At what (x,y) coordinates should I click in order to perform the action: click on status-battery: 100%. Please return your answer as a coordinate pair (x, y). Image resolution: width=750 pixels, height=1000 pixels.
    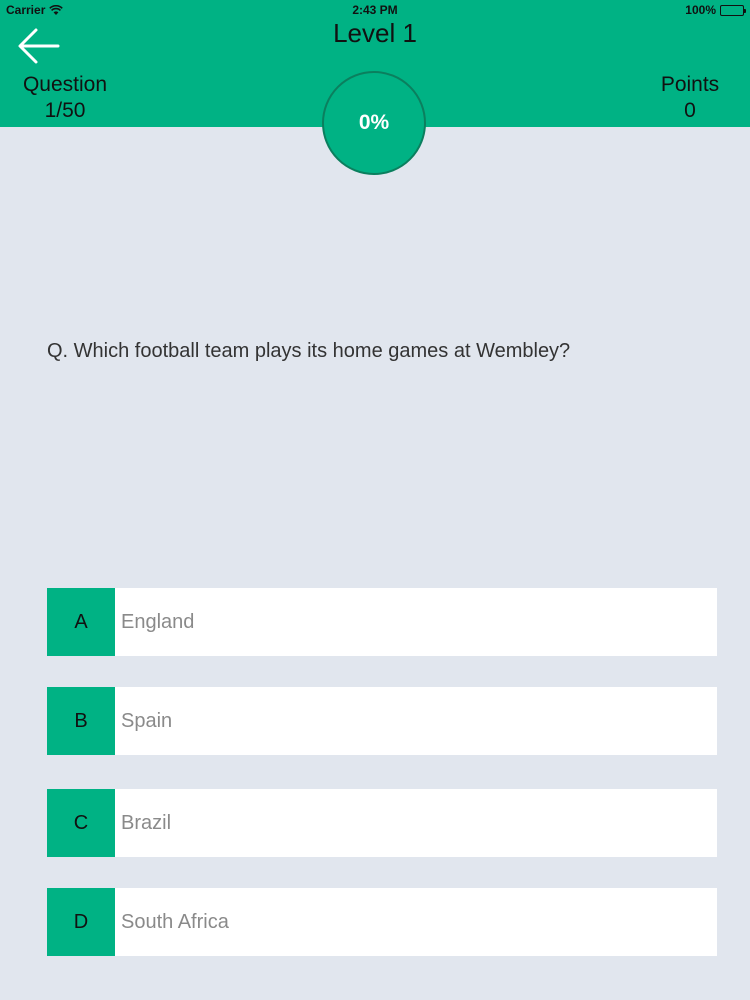
    Looking at the image, I should click on (715, 10).